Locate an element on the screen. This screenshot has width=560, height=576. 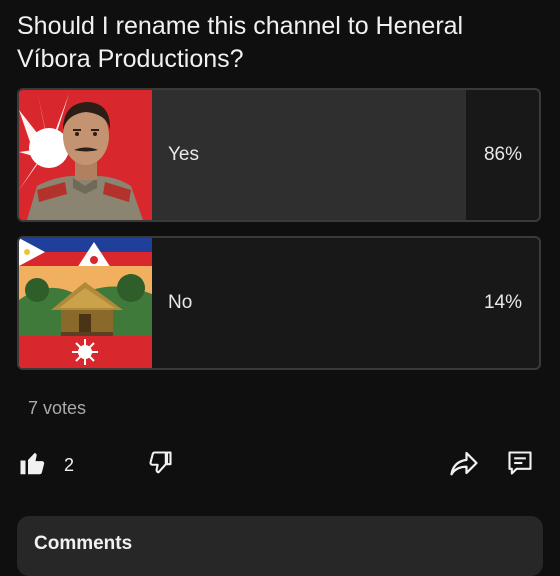
dislike-button is located at coordinates (160, 465).